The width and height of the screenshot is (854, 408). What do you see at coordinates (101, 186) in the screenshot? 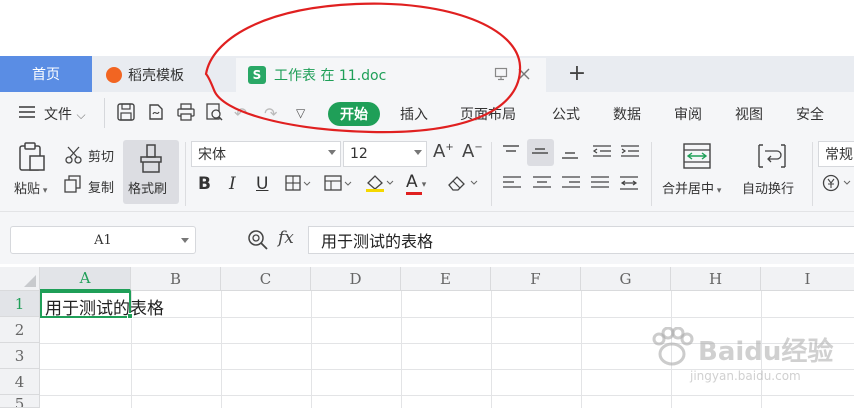
I see `copy-button: 复制` at bounding box center [101, 186].